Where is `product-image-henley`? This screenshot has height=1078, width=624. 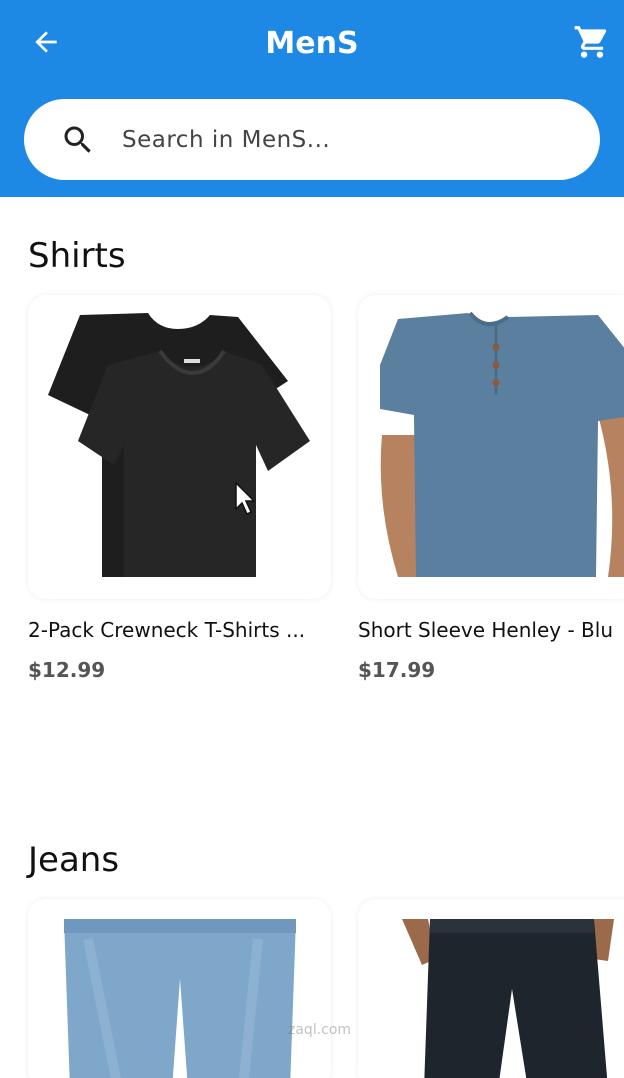
product-image-henley is located at coordinates (502, 444).